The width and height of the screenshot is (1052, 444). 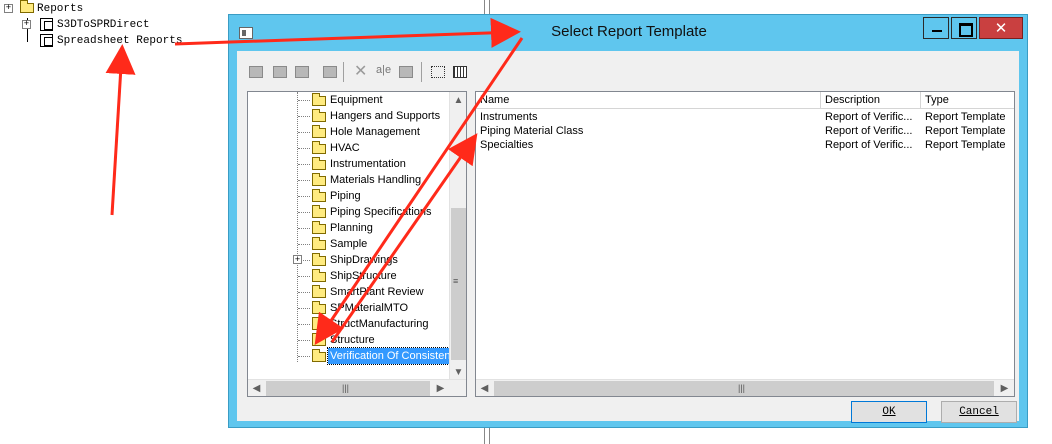 I want to click on report-name-cell: Instruments, so click(x=509, y=117).